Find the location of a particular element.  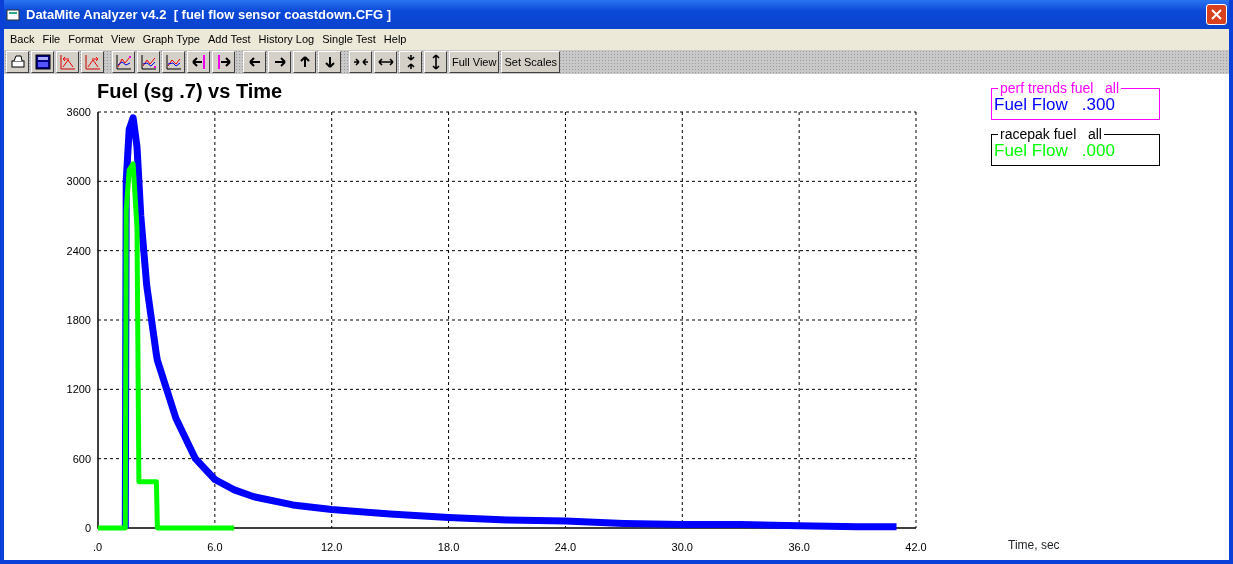

axis-label: 36.0 is located at coordinates (799, 547).